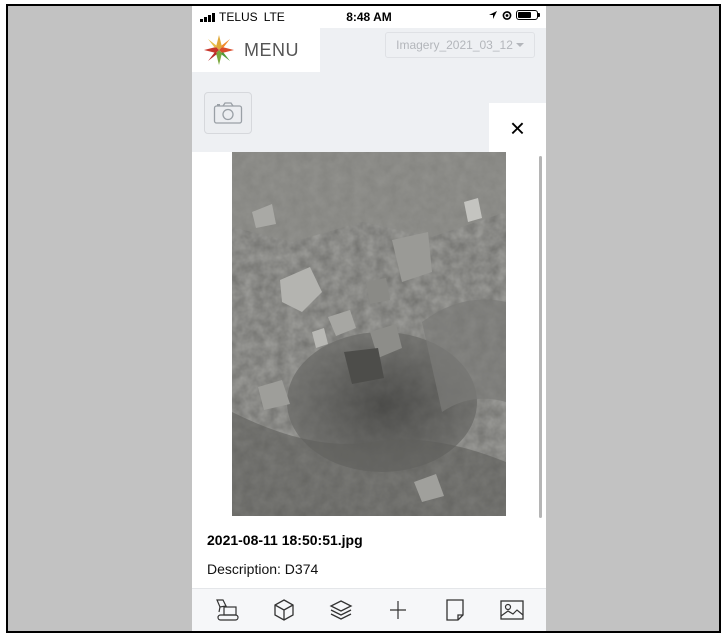  What do you see at coordinates (507, 15) in the screenshot?
I see `alarm-icon` at bounding box center [507, 15].